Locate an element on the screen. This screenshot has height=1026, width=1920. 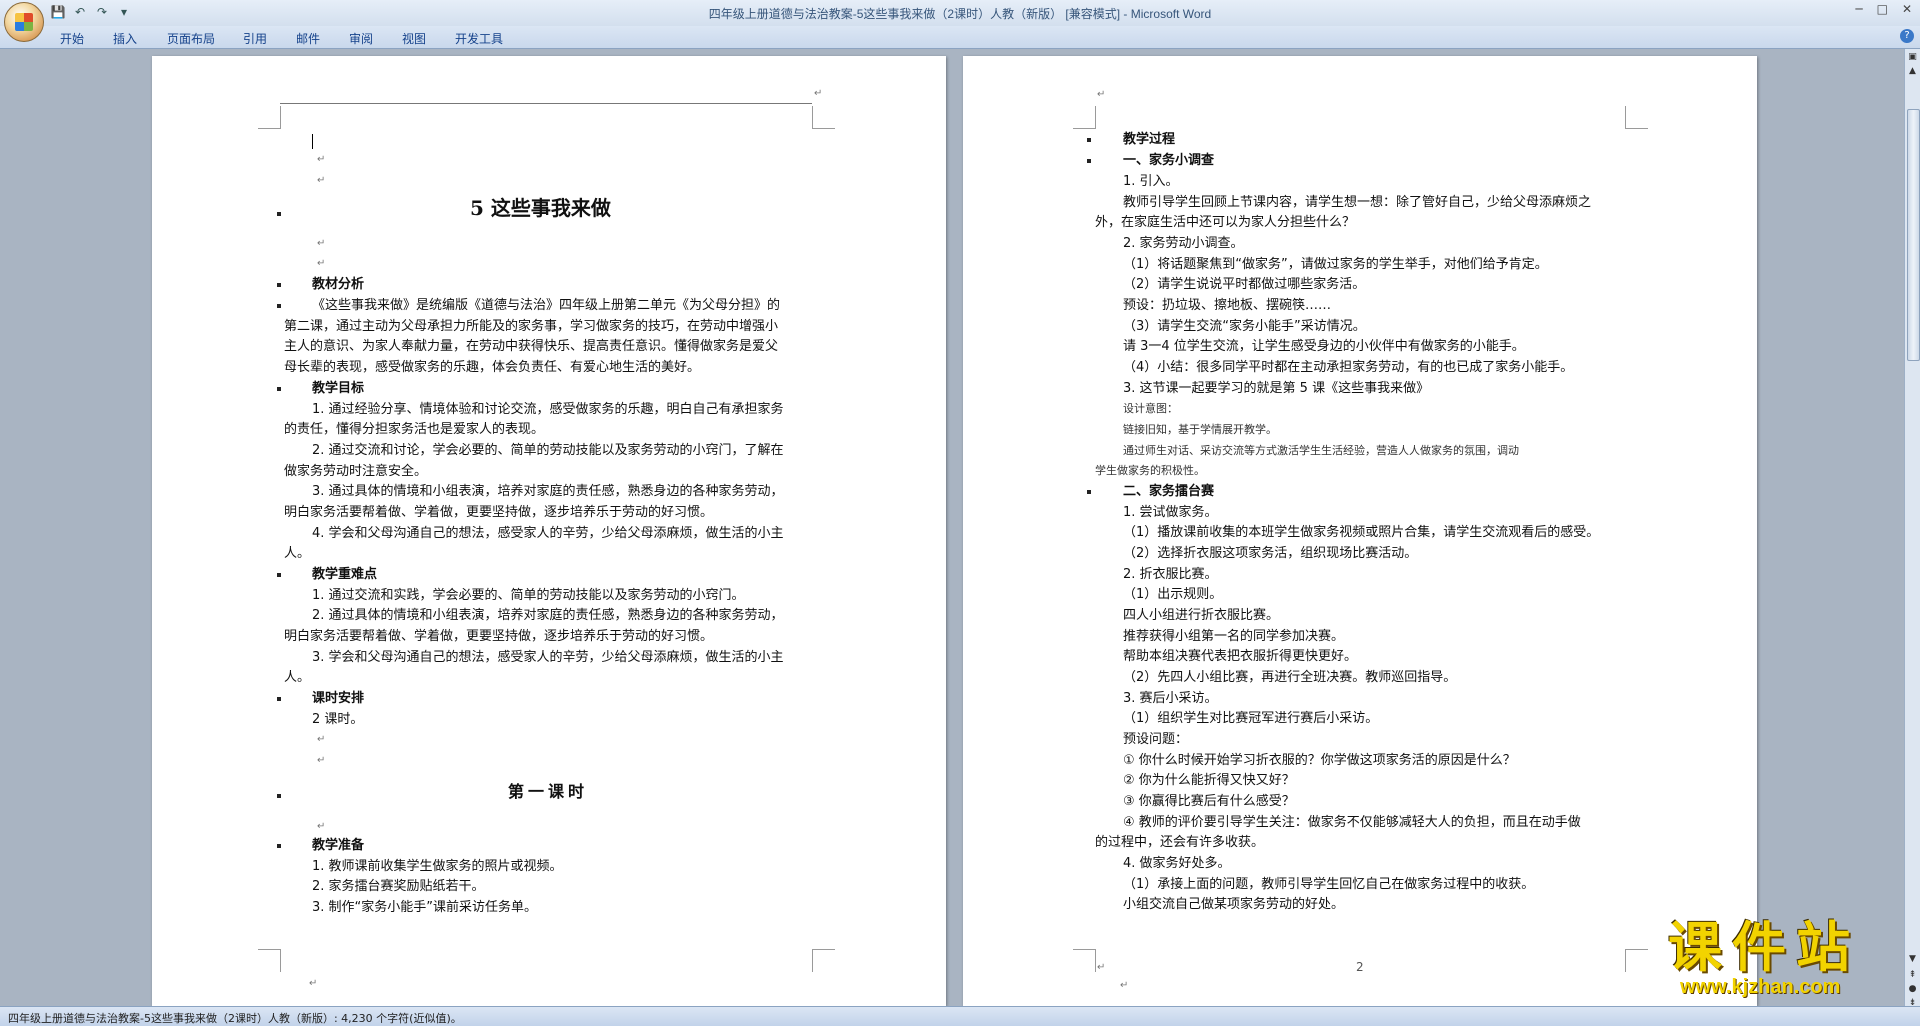
body-line: 帮助本组决赛代表把衣服折得更快更好。 is located at coordinates (1240, 656).